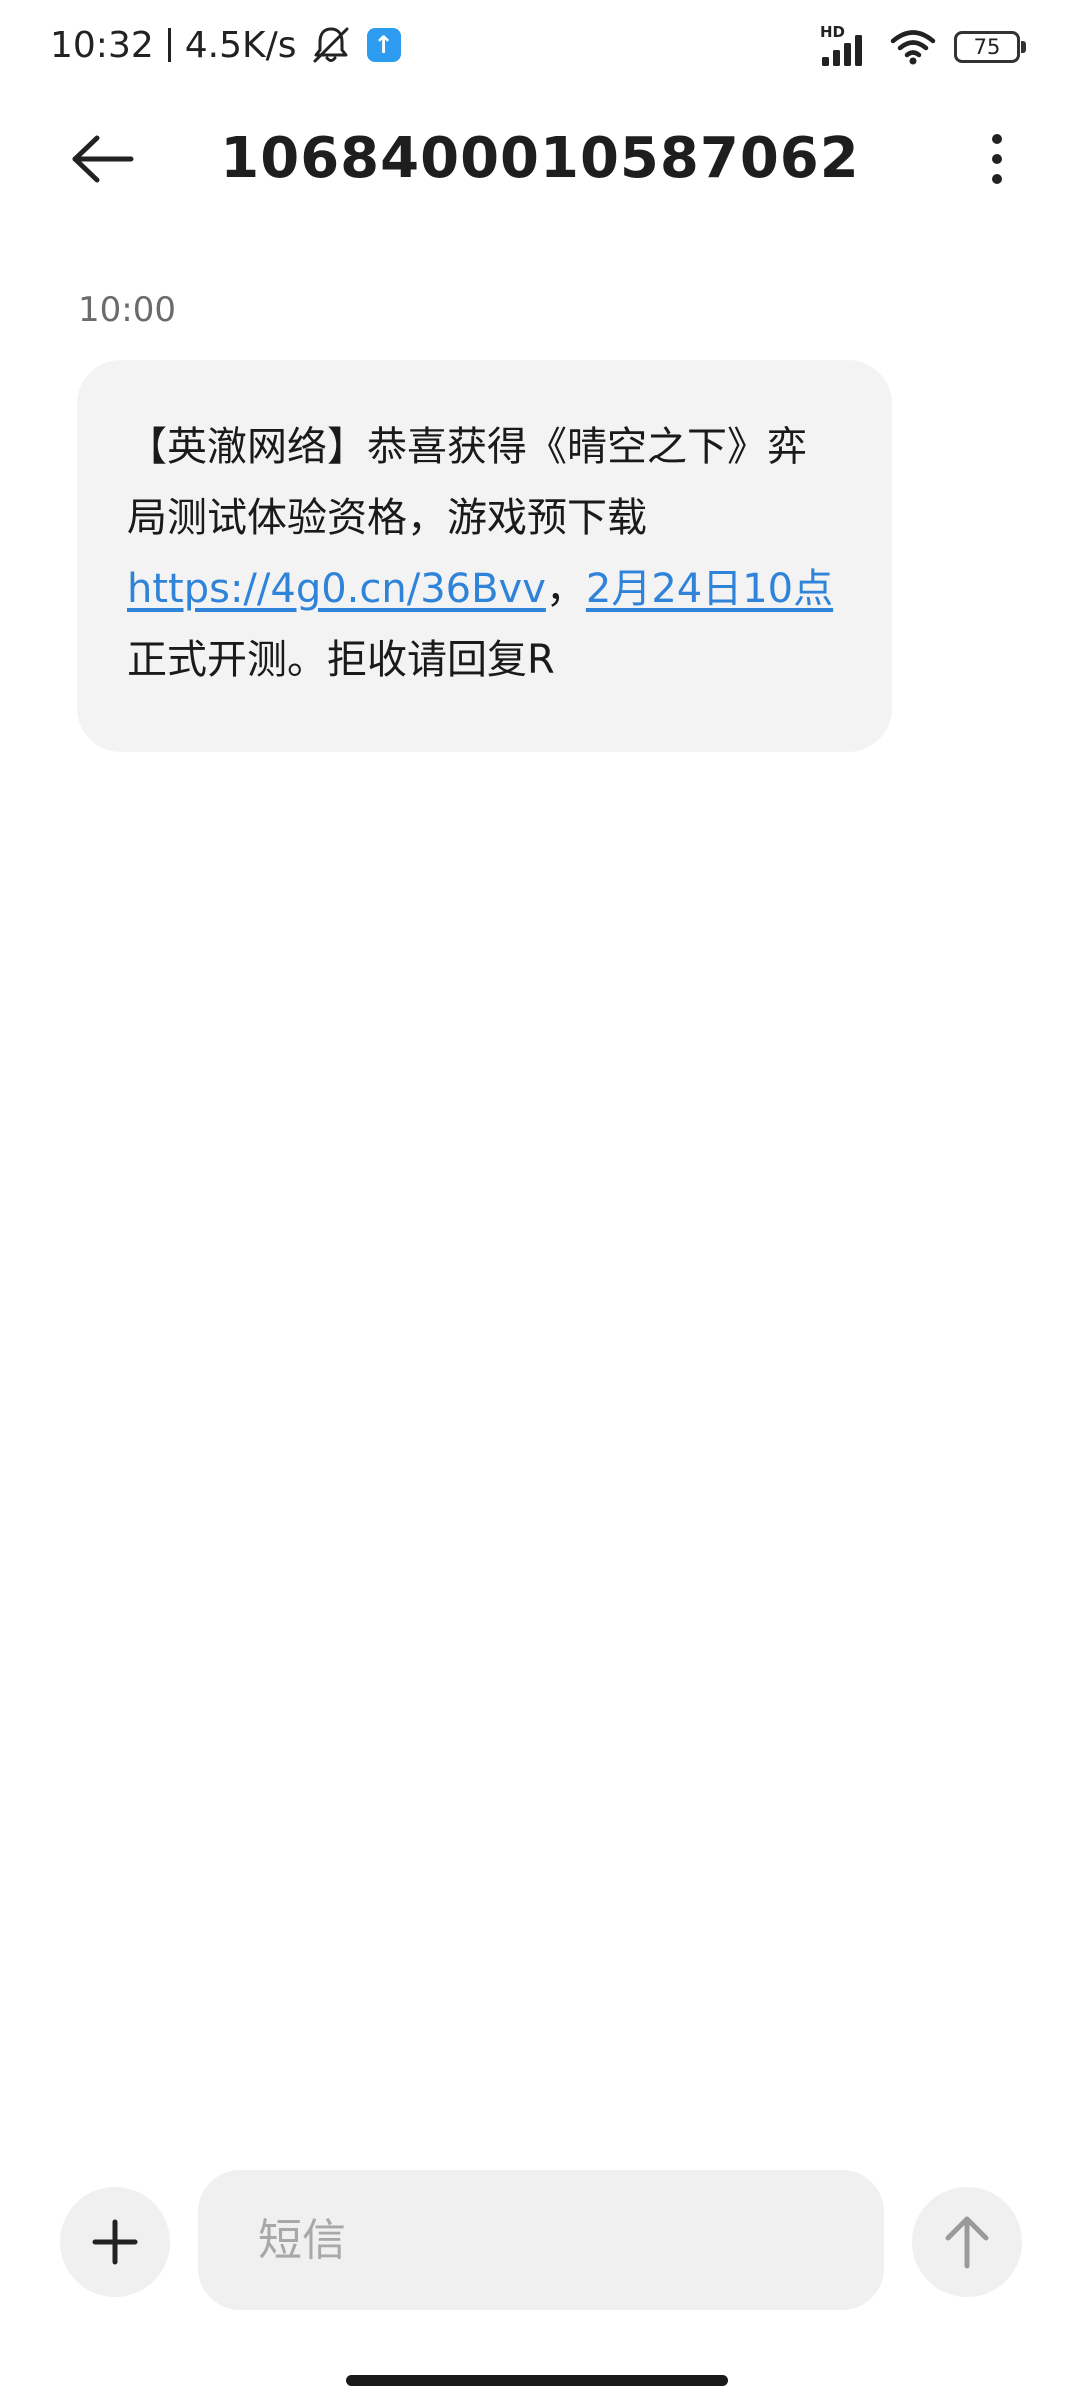 The width and height of the screenshot is (1080, 2400). Describe the element at coordinates (127, 310) in the screenshot. I see `message-timestamp: 10:00` at that location.